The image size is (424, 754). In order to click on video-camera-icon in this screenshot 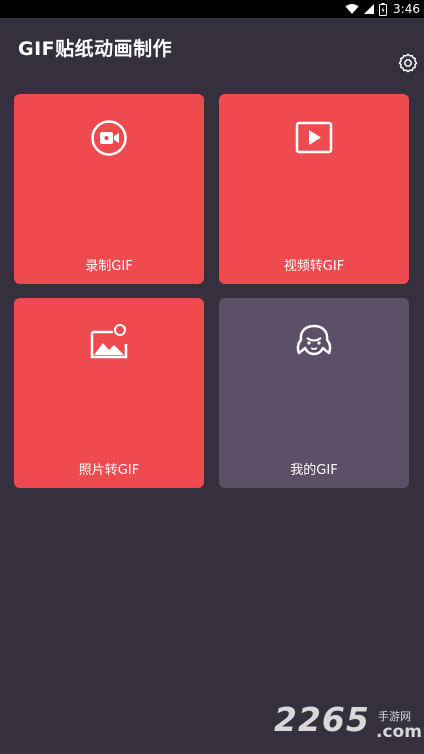, I will do `click(109, 138)`.